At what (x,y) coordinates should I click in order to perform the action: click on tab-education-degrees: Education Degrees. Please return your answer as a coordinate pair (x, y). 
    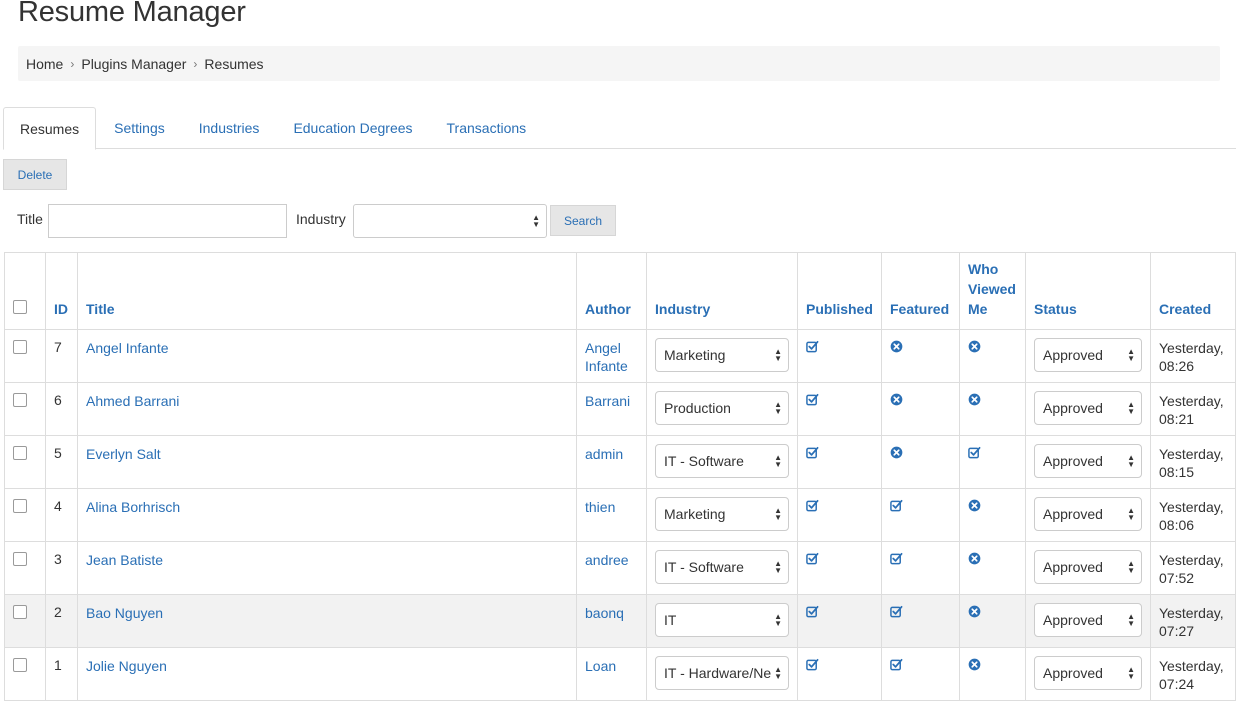
    Looking at the image, I should click on (352, 128).